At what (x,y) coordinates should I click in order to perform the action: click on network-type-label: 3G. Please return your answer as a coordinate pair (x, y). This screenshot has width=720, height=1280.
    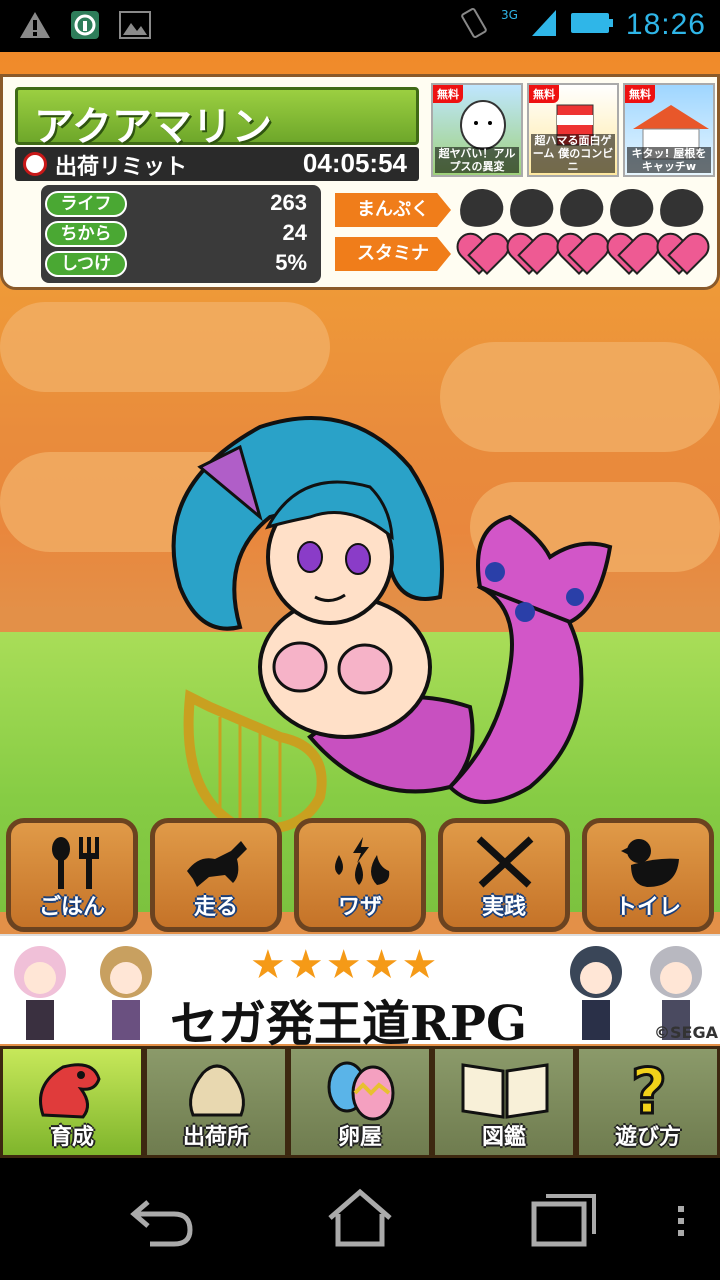
    Looking at the image, I should click on (509, 15).